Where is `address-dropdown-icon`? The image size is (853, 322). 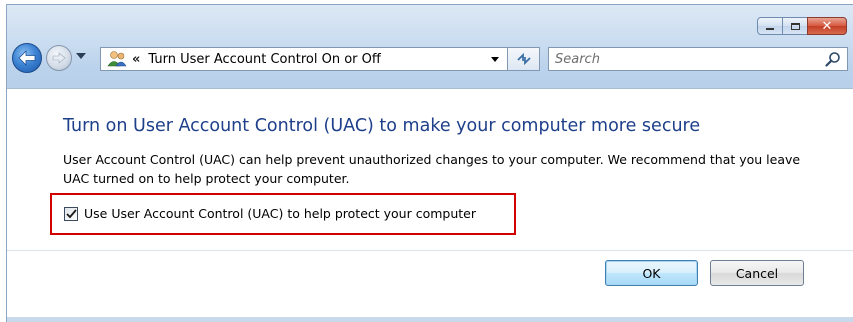
address-dropdown-icon is located at coordinates (495, 59).